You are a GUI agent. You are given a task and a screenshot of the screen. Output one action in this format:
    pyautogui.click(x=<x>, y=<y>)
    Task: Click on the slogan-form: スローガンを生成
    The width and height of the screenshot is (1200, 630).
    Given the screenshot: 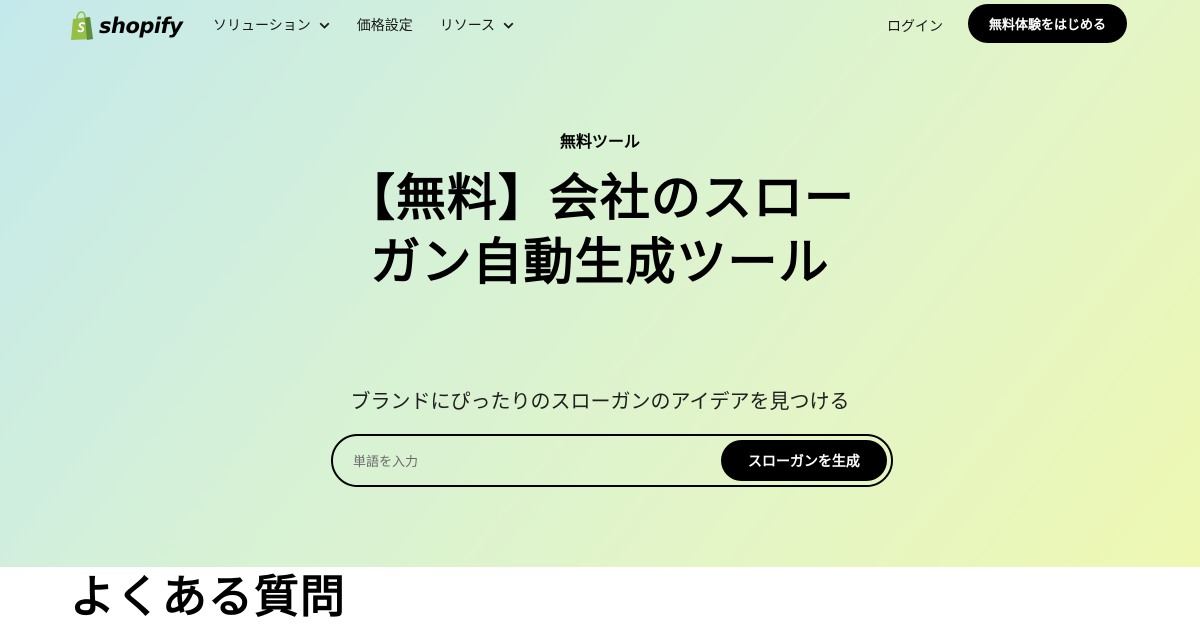 What is the action you would take?
    pyautogui.click(x=612, y=460)
    